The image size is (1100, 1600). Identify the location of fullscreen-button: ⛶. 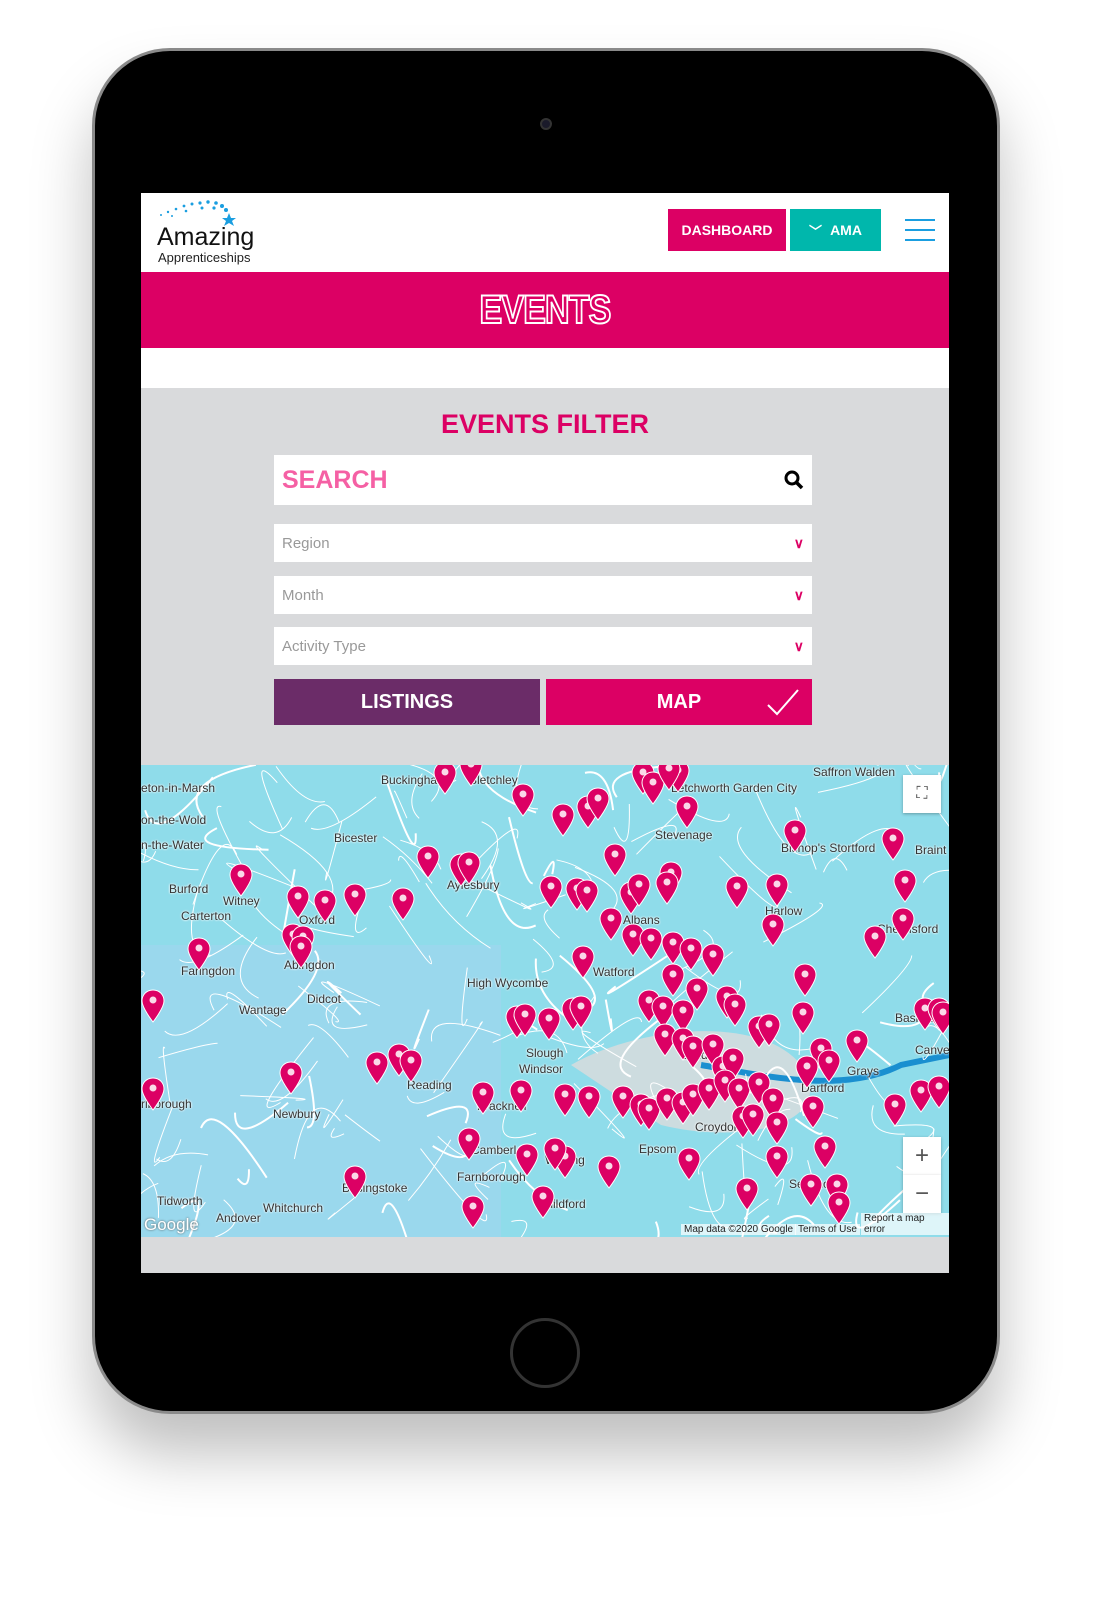
(922, 794).